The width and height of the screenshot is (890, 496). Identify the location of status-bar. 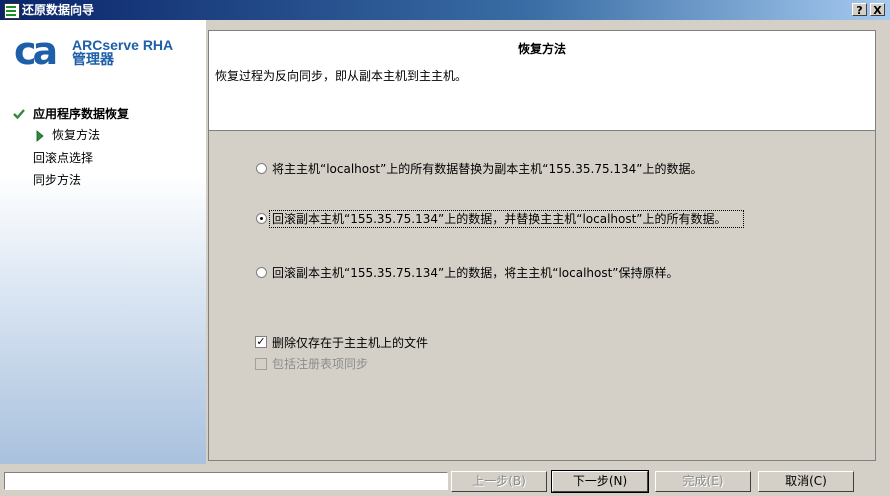
(226, 481).